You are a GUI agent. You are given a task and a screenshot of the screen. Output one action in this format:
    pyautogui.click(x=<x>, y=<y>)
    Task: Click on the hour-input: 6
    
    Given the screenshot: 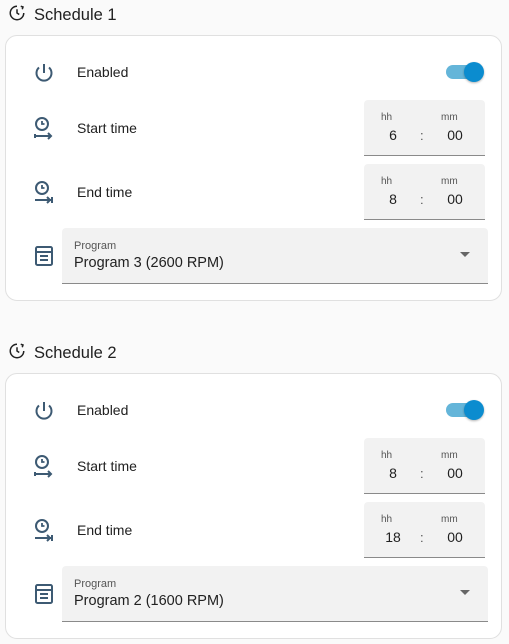 What is the action you would take?
    pyautogui.click(x=393, y=135)
    